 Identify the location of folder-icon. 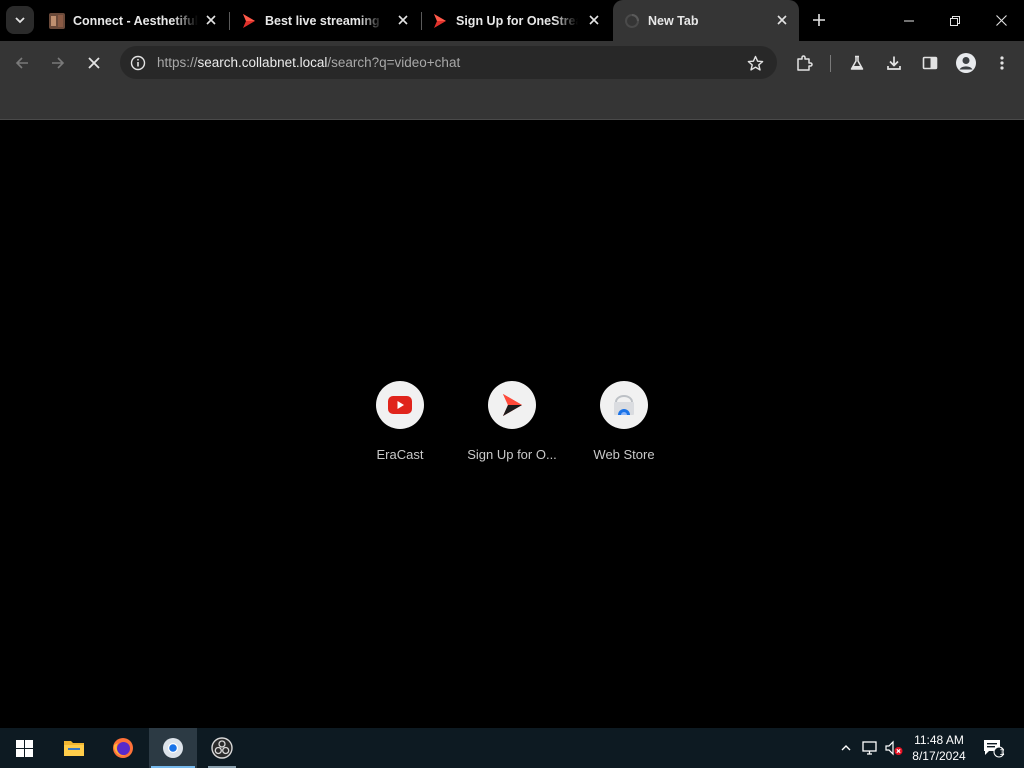
(74, 748).